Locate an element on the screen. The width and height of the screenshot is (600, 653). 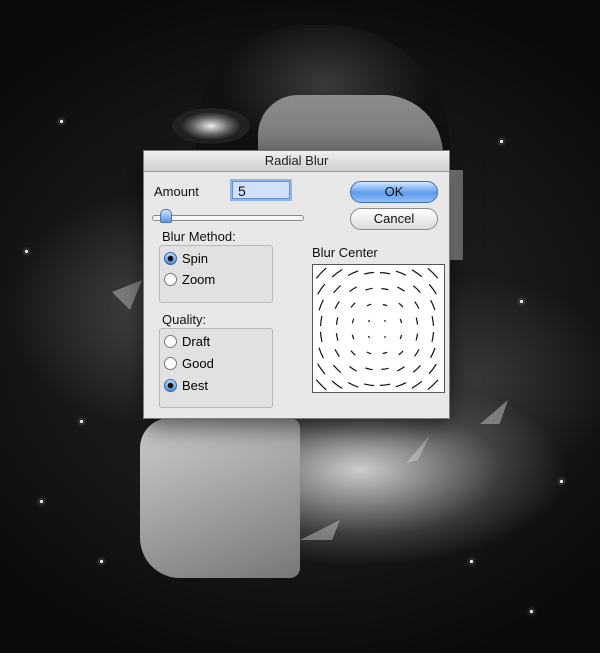
radio-label: Best is located at coordinates (195, 385).